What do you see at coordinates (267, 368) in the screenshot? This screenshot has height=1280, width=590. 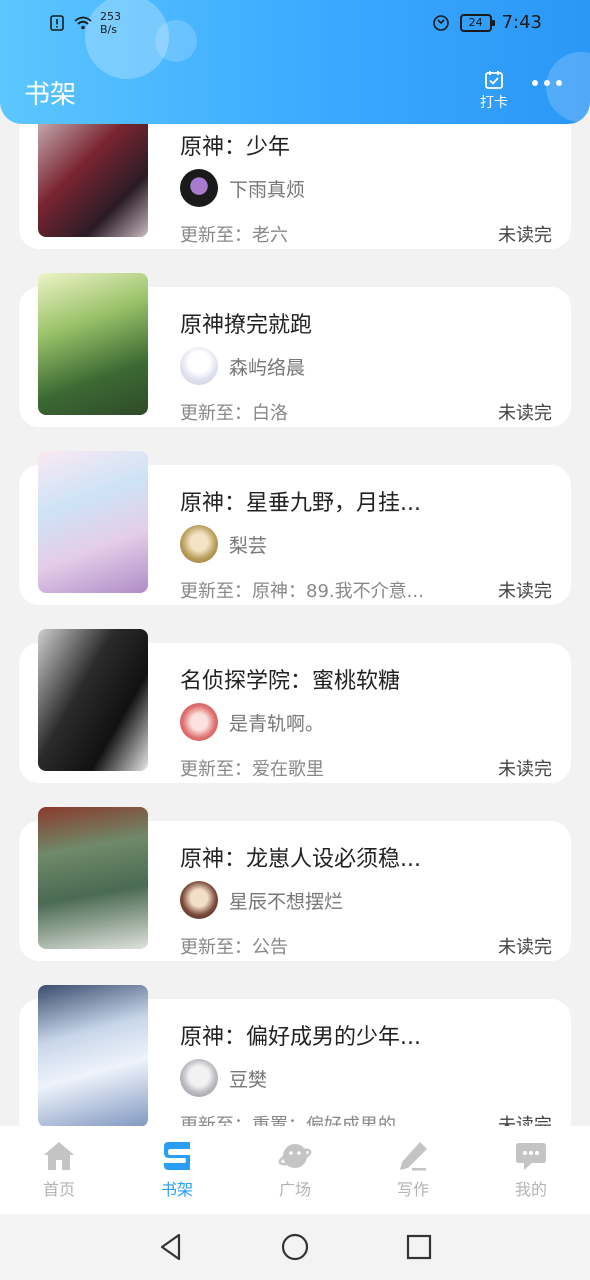 I see `author-name: 森屿络晨` at bounding box center [267, 368].